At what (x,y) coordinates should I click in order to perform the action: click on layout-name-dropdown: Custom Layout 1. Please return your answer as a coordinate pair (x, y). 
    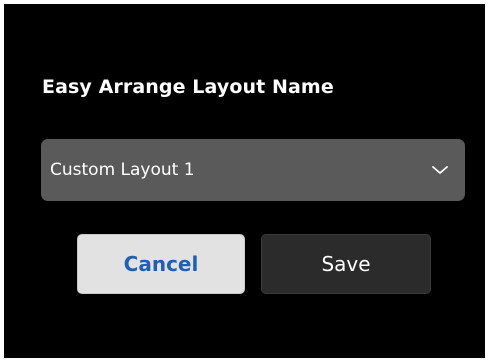
    Looking at the image, I should click on (253, 170).